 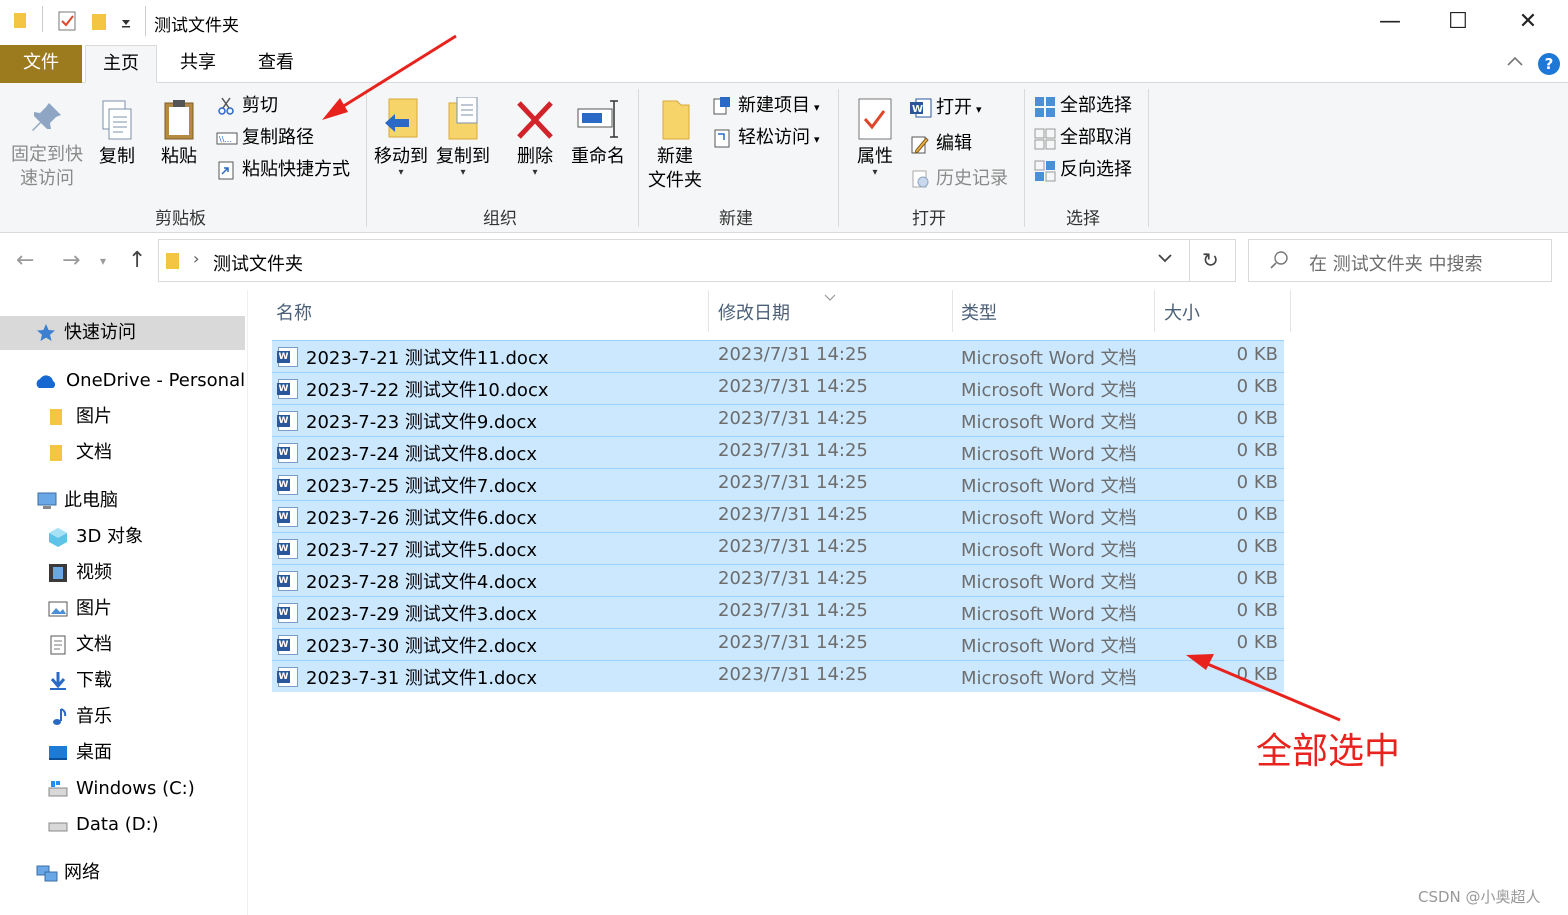 I want to click on sidebar-label: 此电脑, so click(x=91, y=500).